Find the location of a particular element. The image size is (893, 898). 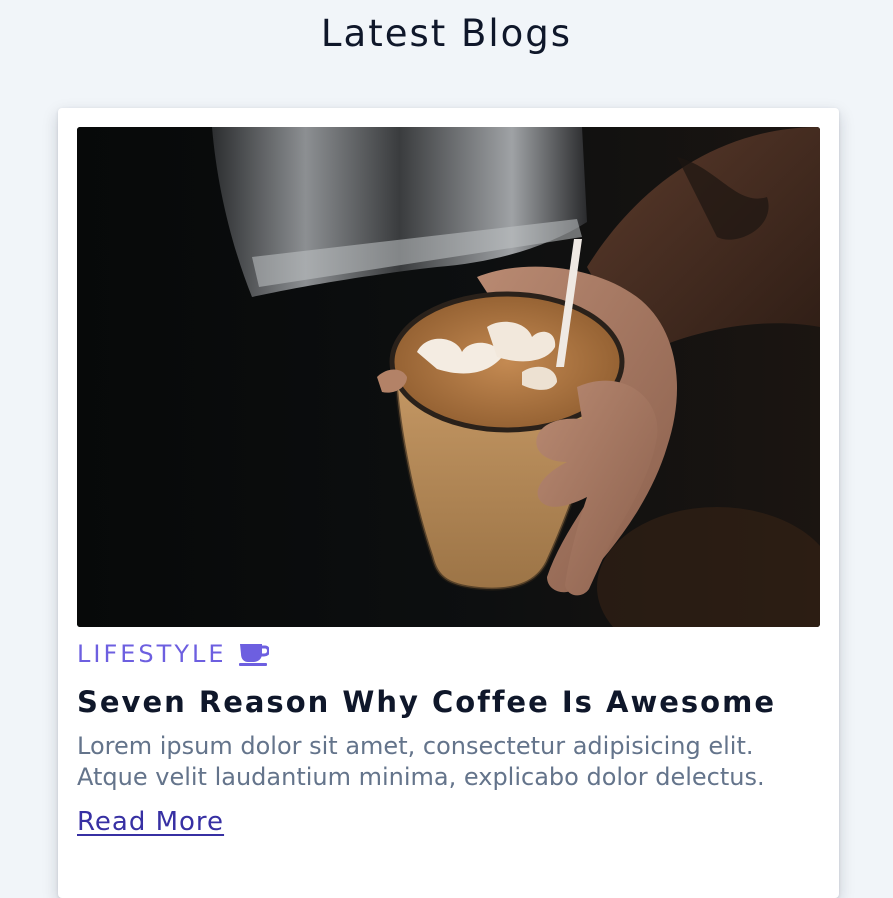

post-category: LIFESTYLE is located at coordinates (173, 654).